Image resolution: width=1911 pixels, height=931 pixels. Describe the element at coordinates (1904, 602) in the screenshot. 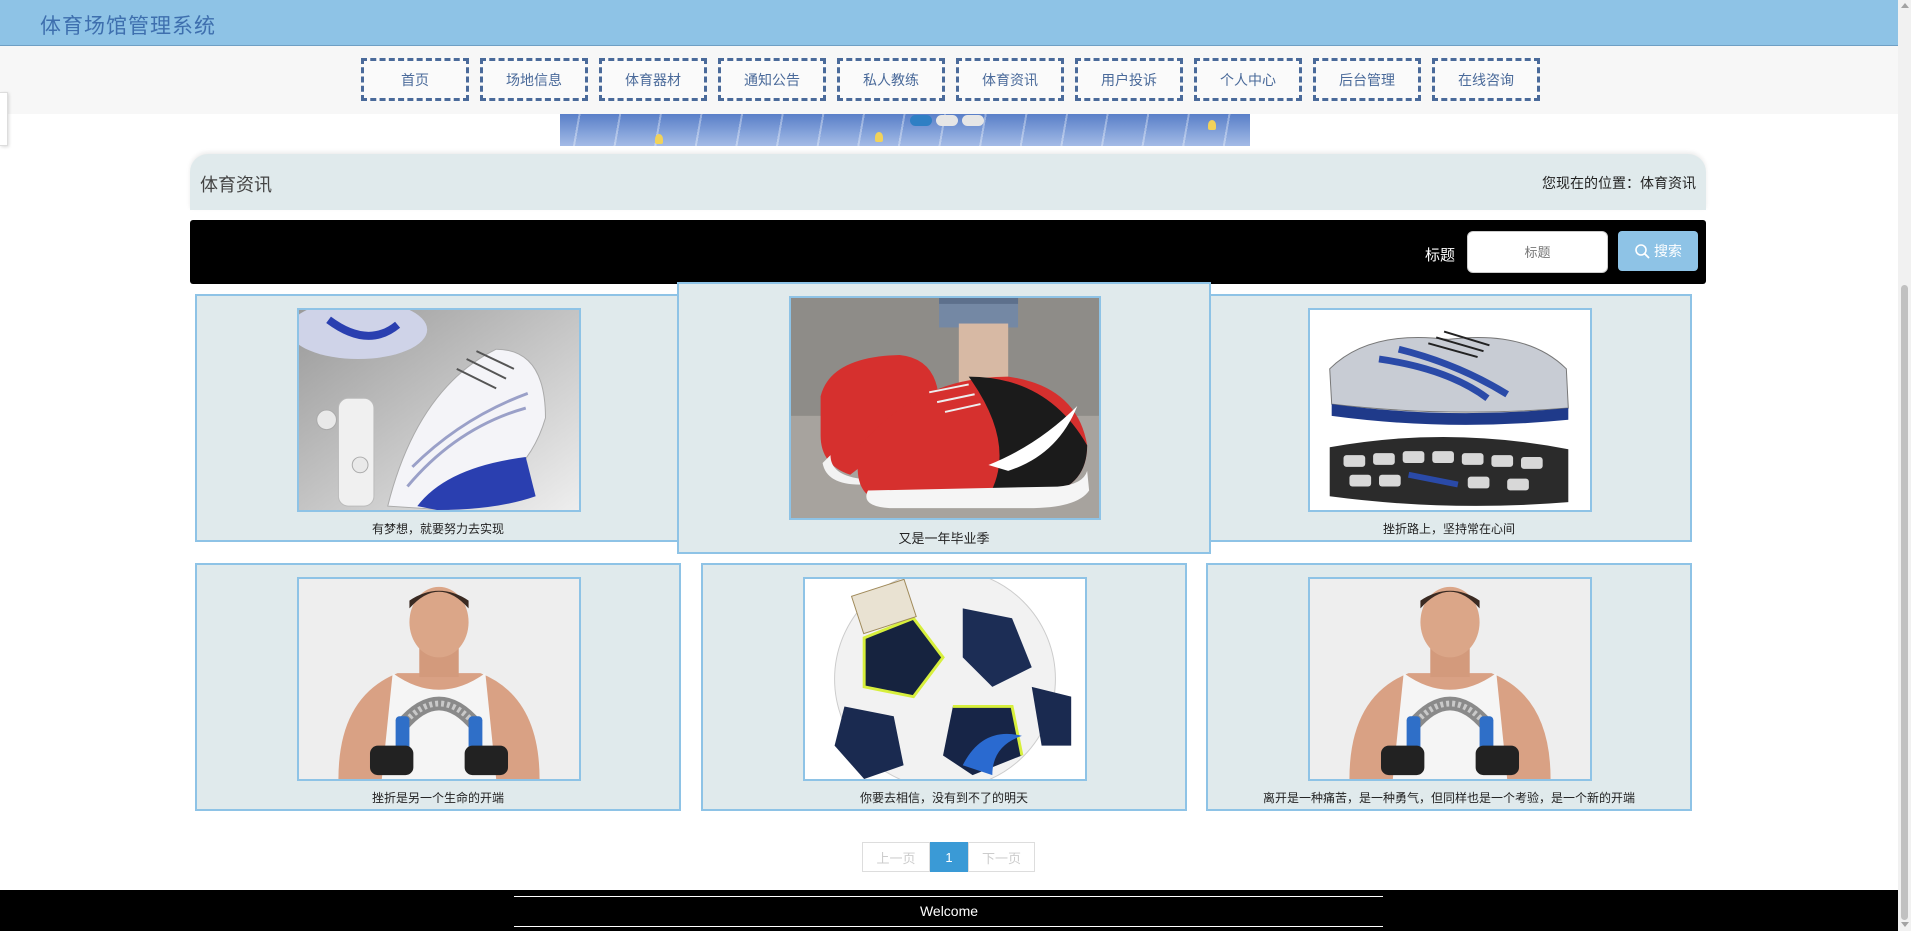

I see `scrollbar-thumb` at that location.